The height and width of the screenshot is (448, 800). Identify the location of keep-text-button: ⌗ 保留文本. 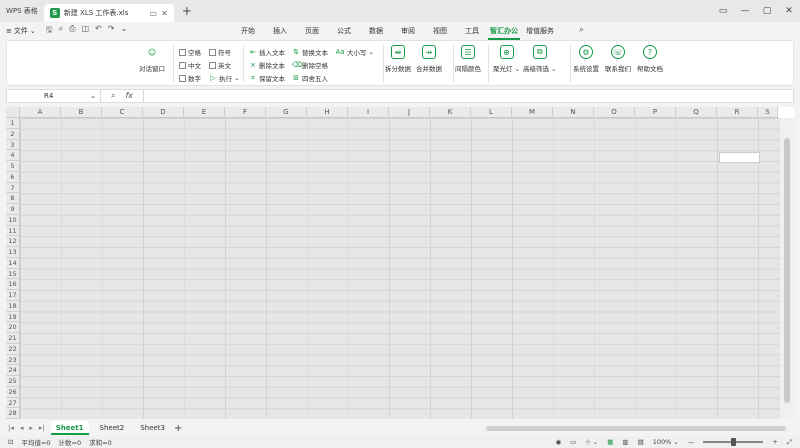
(267, 78).